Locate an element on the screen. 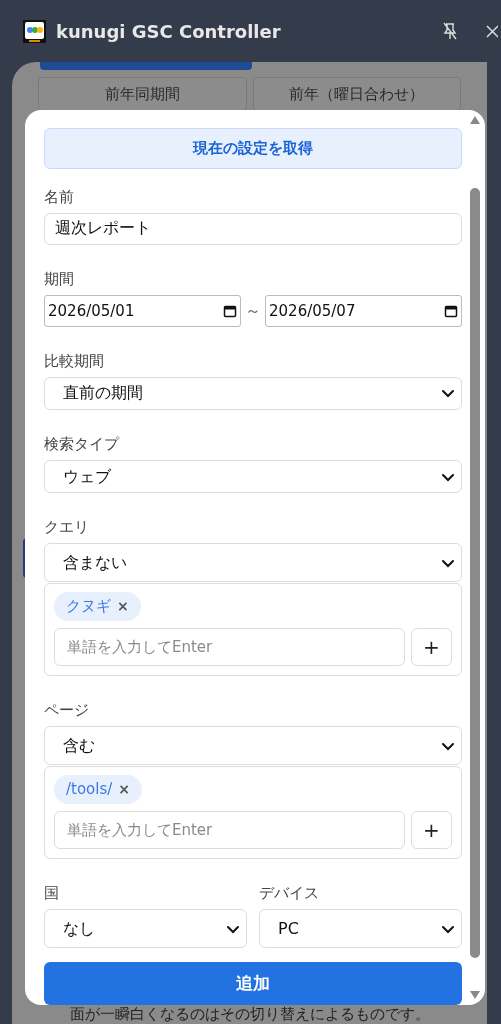 The height and width of the screenshot is (1024, 501). fetch-settings-button: 現在の設定を取得 is located at coordinates (253, 148).